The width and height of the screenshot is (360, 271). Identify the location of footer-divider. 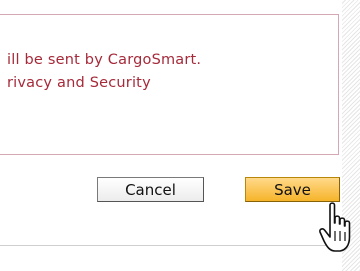
(171, 245).